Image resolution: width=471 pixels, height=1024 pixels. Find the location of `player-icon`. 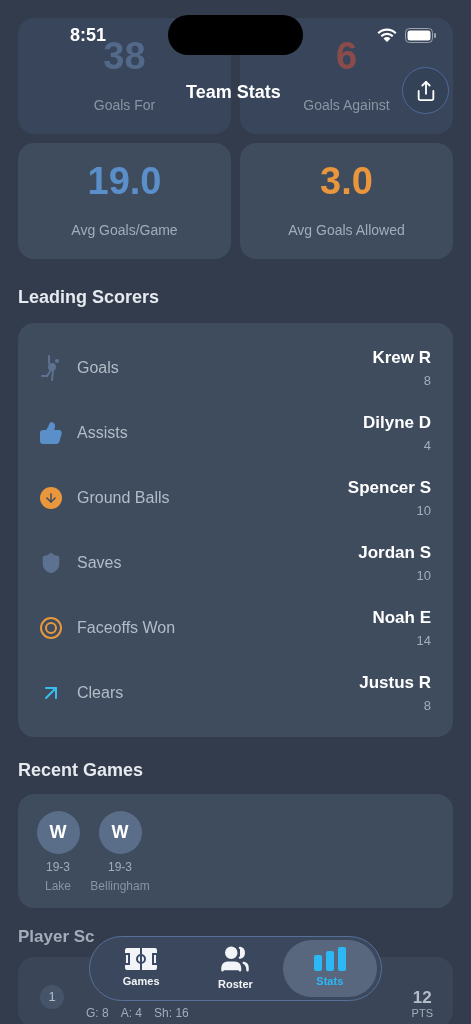

player-icon is located at coordinates (51, 367).